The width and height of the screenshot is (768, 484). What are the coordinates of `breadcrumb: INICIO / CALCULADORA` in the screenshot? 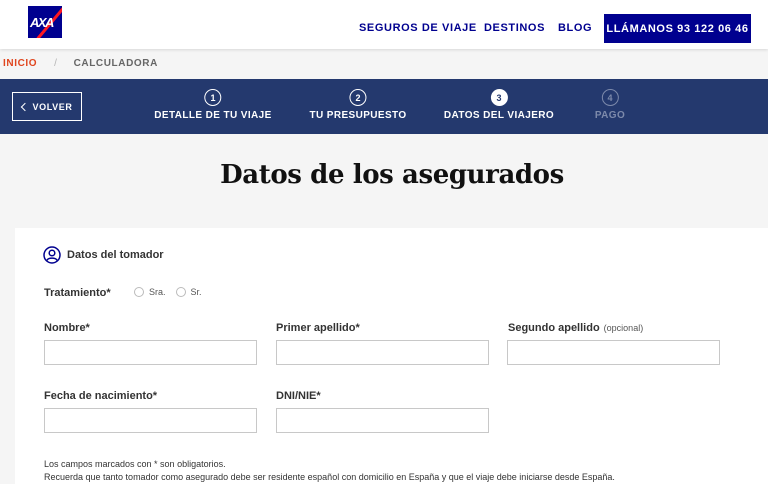 It's located at (80, 63).